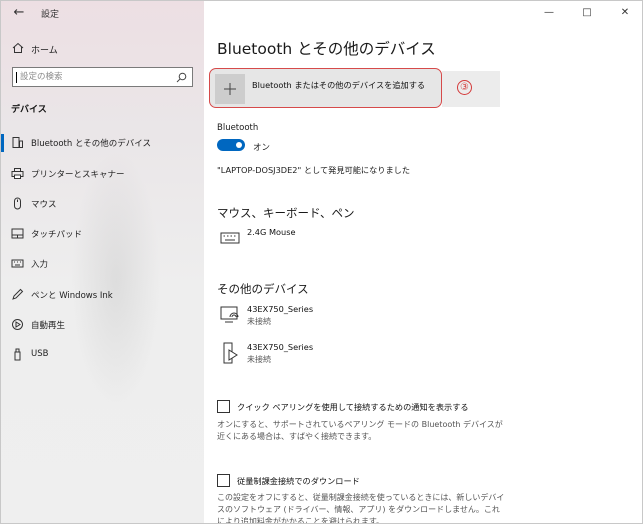 The image size is (643, 524). What do you see at coordinates (78, 175) in the screenshot?
I see `sidebar-item-label: プリンターとスキャナー` at bounding box center [78, 175].